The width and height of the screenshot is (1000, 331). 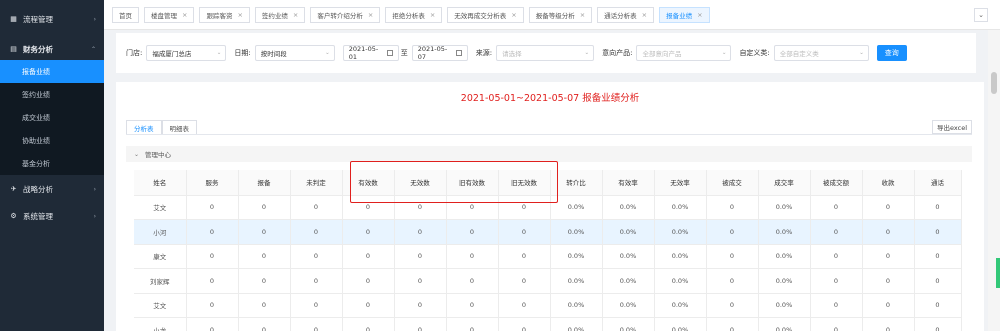 What do you see at coordinates (224, 14) in the screenshot?
I see `tab-tracking: 跟踪客资 ×` at bounding box center [224, 14].